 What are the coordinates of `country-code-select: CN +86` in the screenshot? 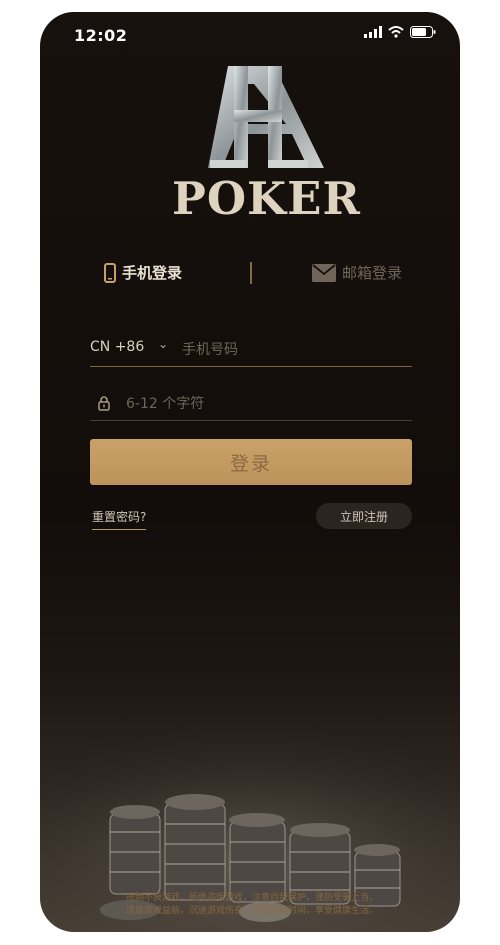 It's located at (117, 347).